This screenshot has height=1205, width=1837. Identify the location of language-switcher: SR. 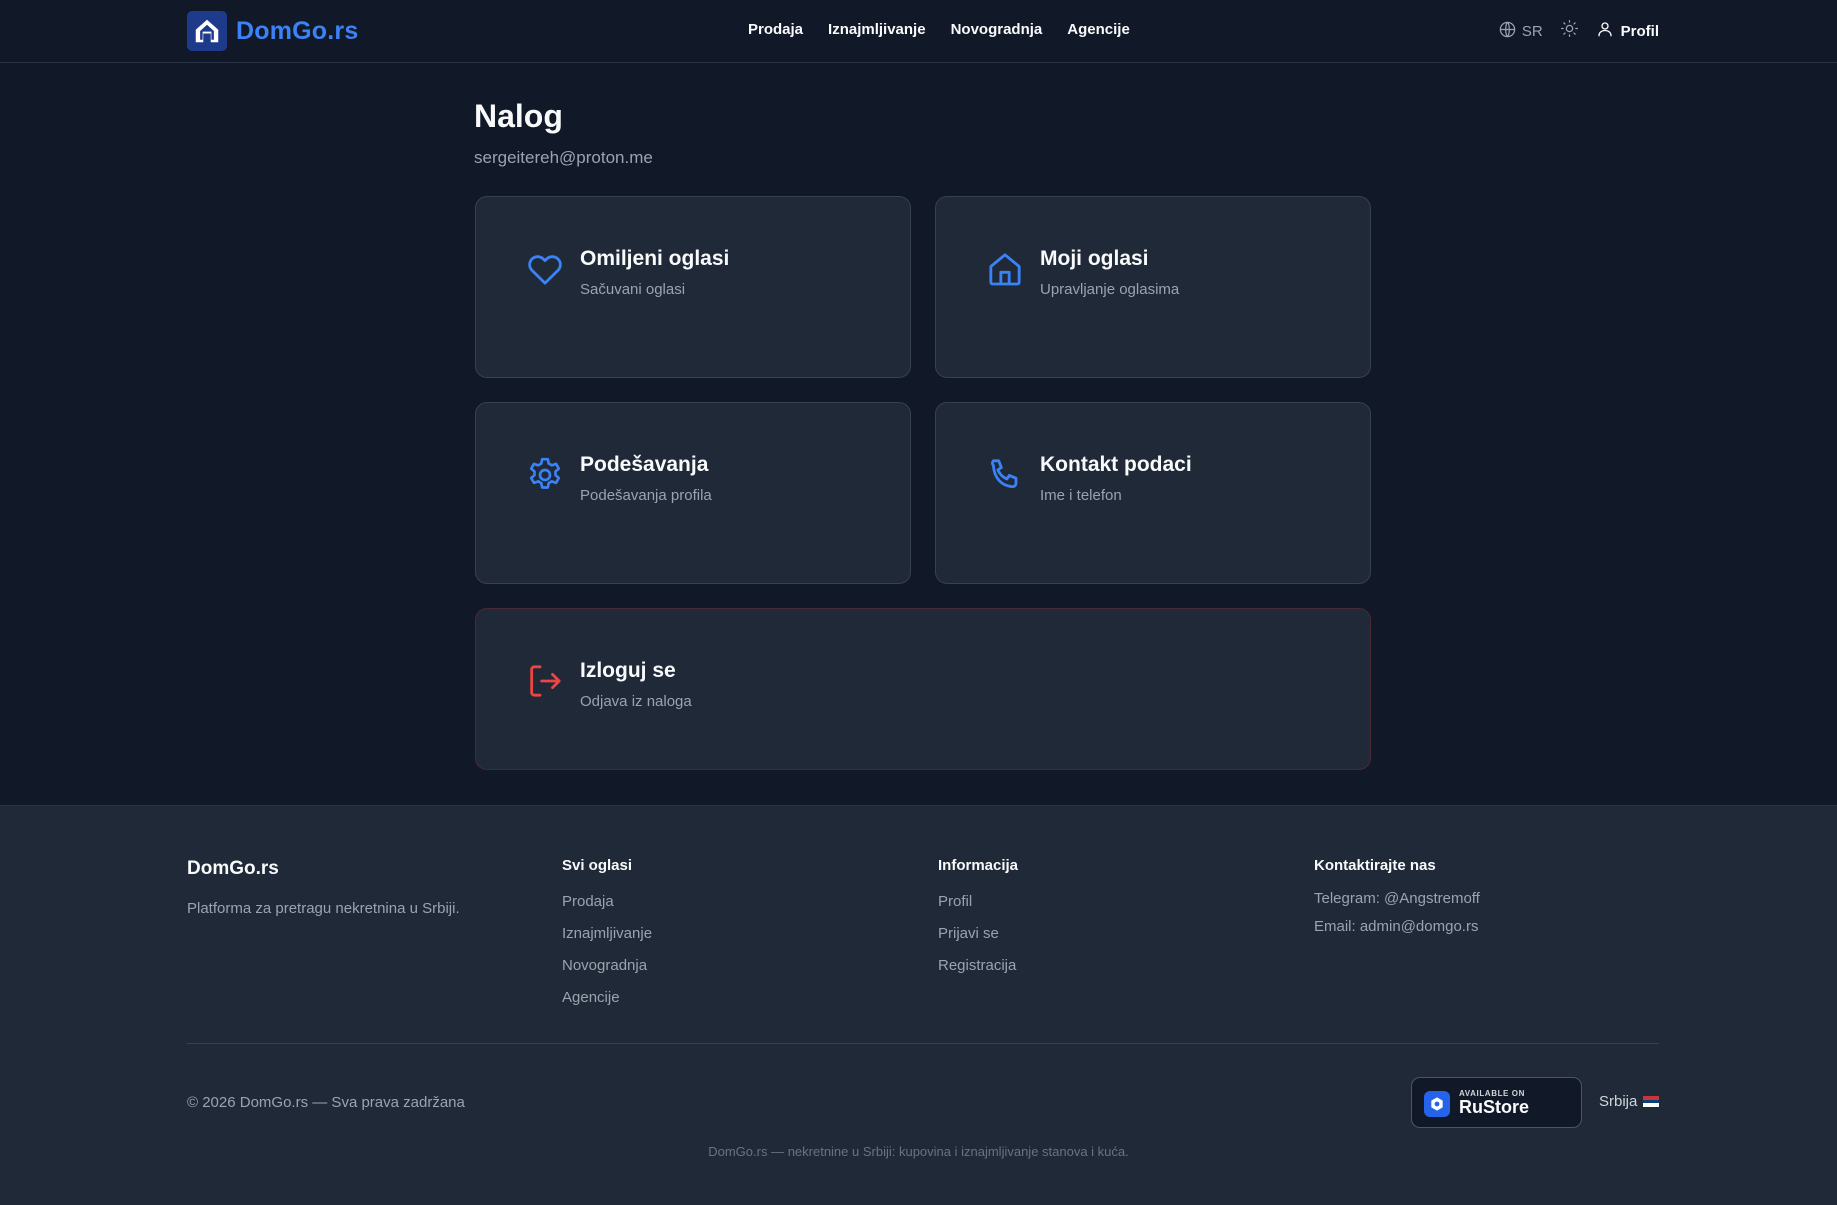
(1520, 31).